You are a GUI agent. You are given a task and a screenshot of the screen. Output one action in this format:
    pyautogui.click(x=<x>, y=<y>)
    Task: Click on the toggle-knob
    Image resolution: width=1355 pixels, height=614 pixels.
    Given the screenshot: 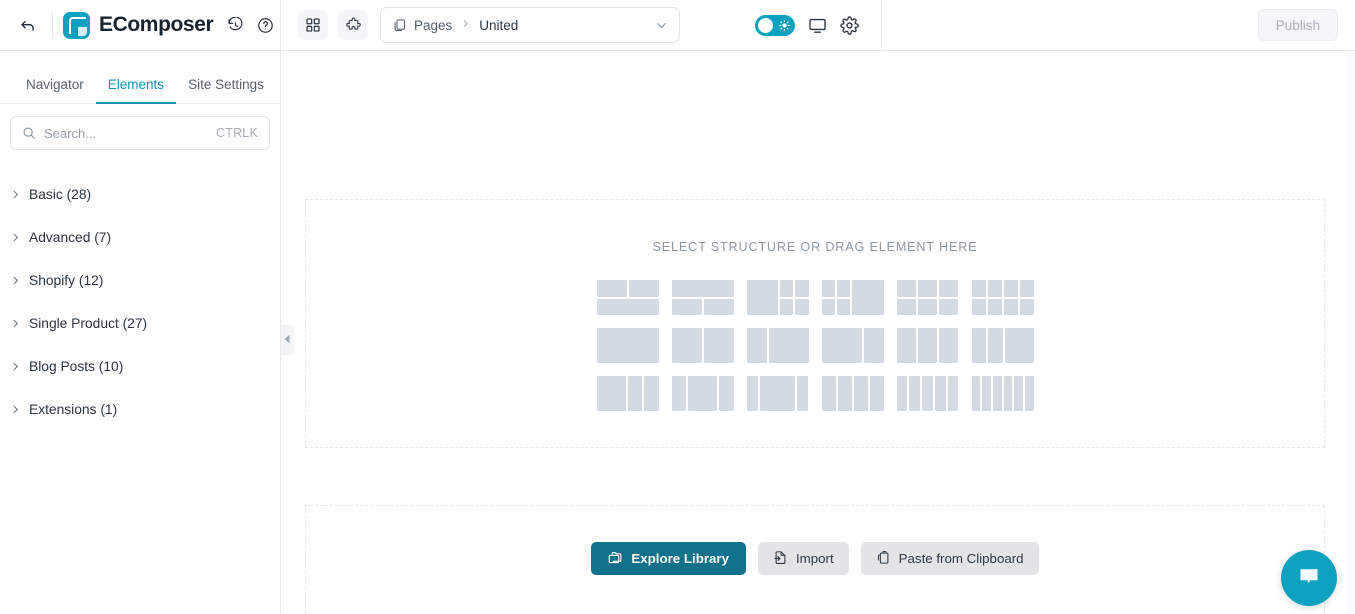 What is the action you would take?
    pyautogui.click(x=765, y=25)
    